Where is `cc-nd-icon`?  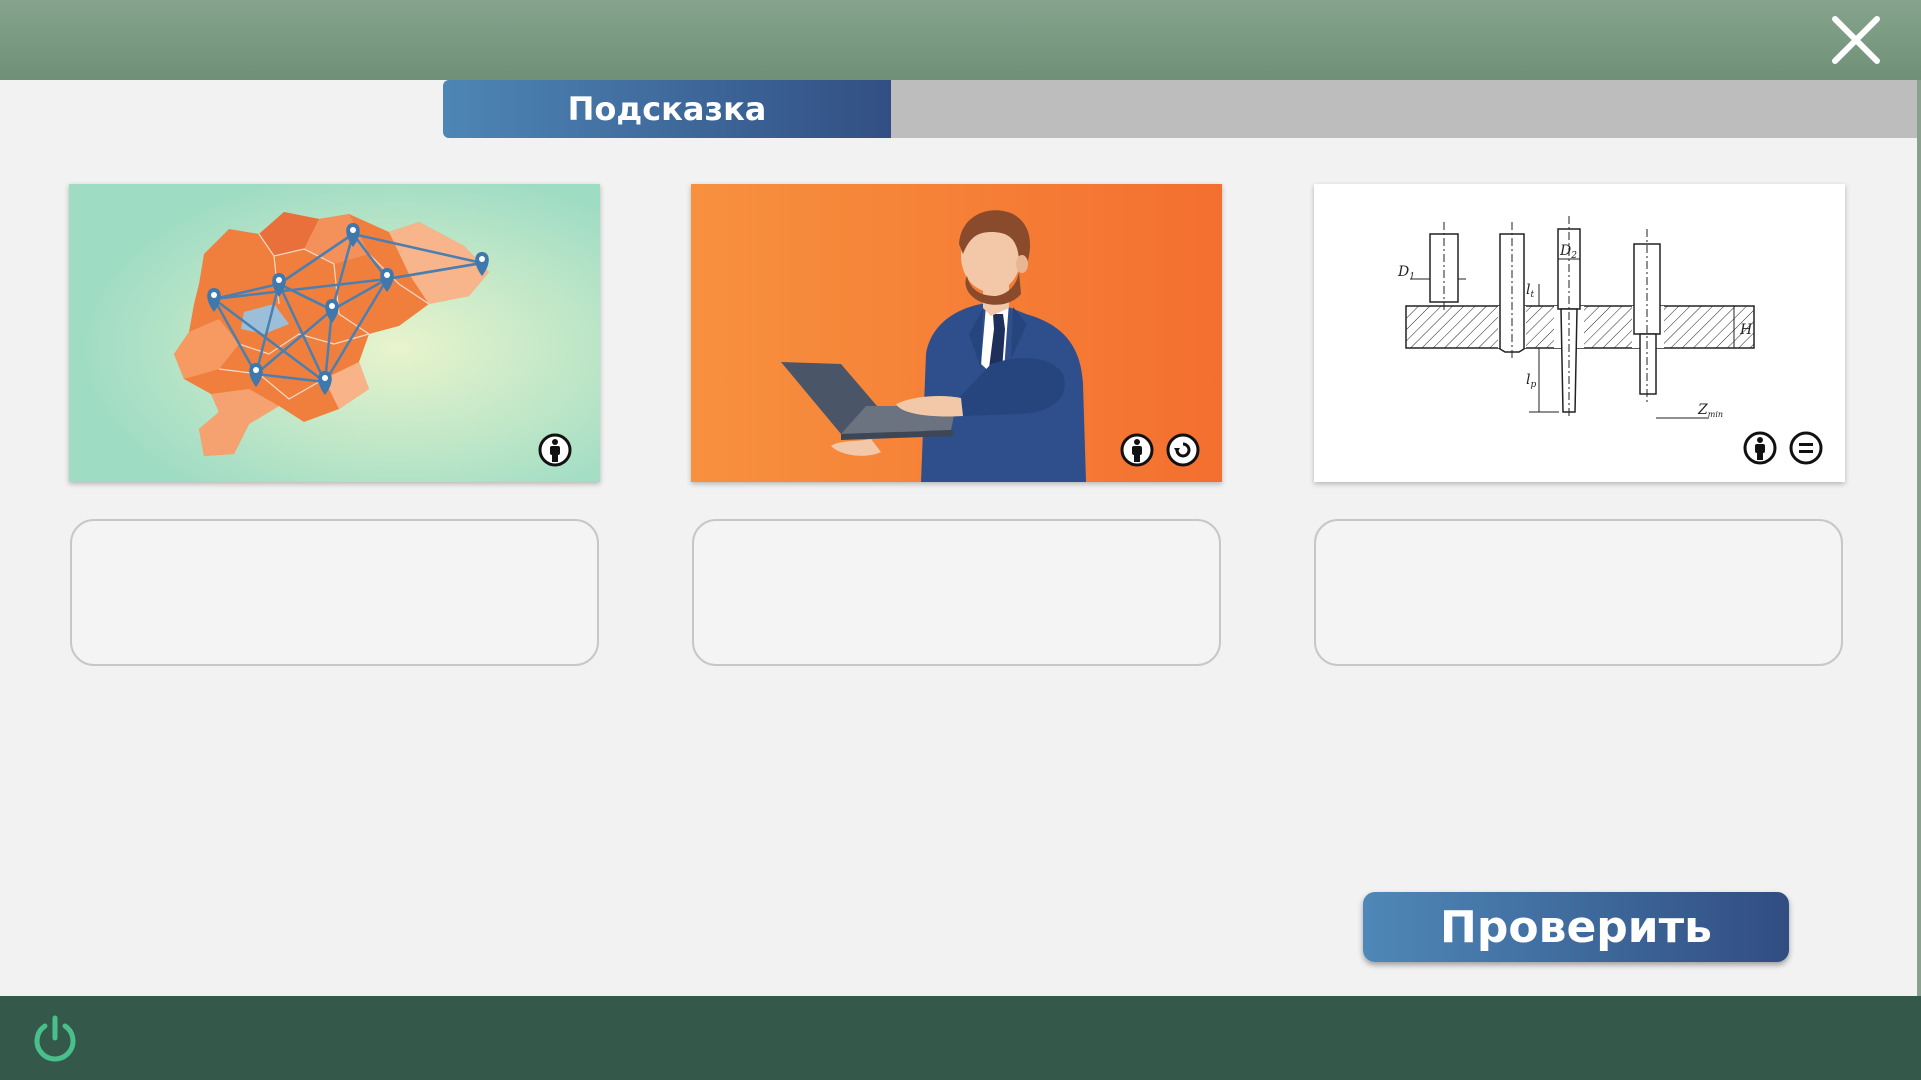 cc-nd-icon is located at coordinates (1806, 448).